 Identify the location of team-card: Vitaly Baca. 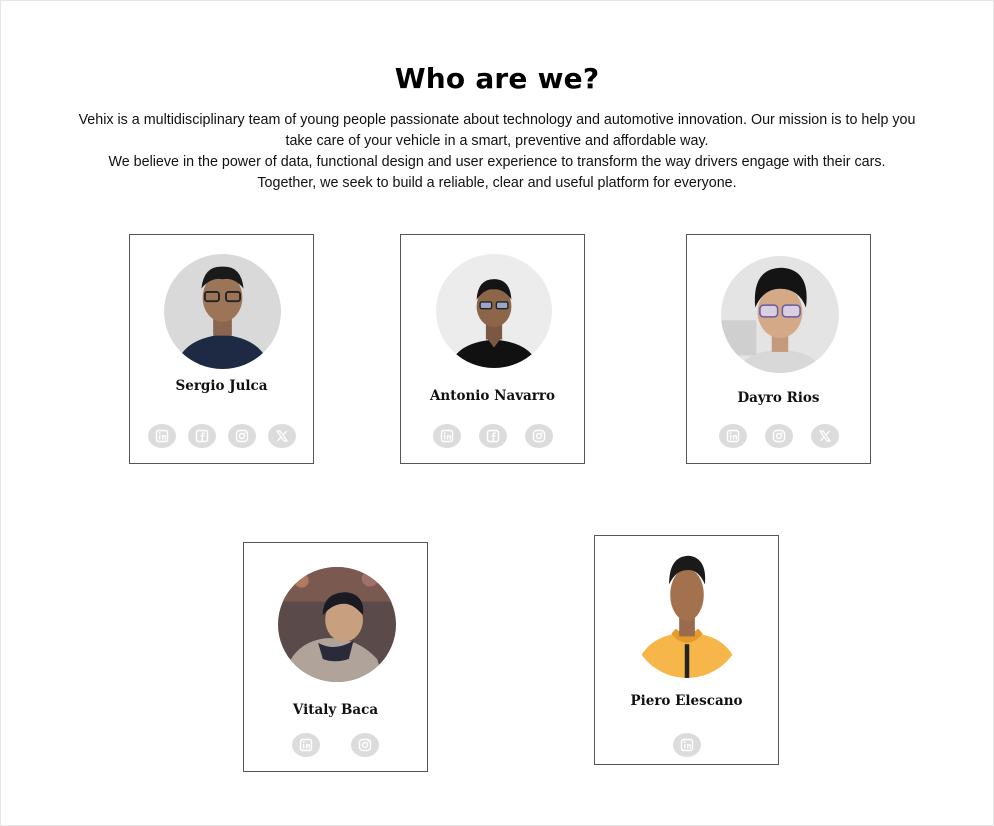
(335, 657).